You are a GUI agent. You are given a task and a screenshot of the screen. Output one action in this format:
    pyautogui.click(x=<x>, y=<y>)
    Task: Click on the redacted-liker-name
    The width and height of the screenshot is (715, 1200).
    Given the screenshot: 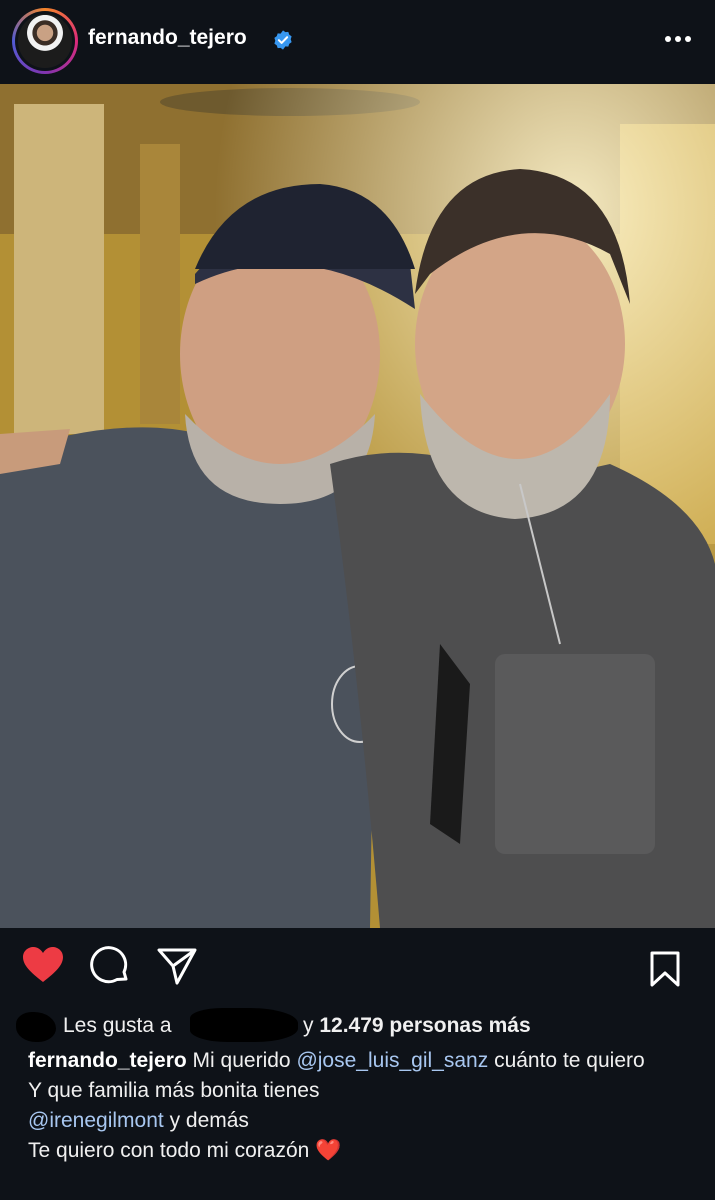 What is the action you would take?
    pyautogui.click(x=244, y=1025)
    